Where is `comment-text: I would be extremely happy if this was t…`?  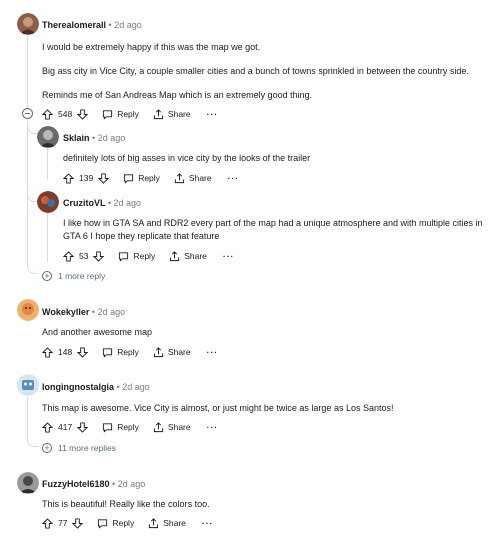 comment-text: I would be extremely happy if this was t… is located at coordinates (151, 47).